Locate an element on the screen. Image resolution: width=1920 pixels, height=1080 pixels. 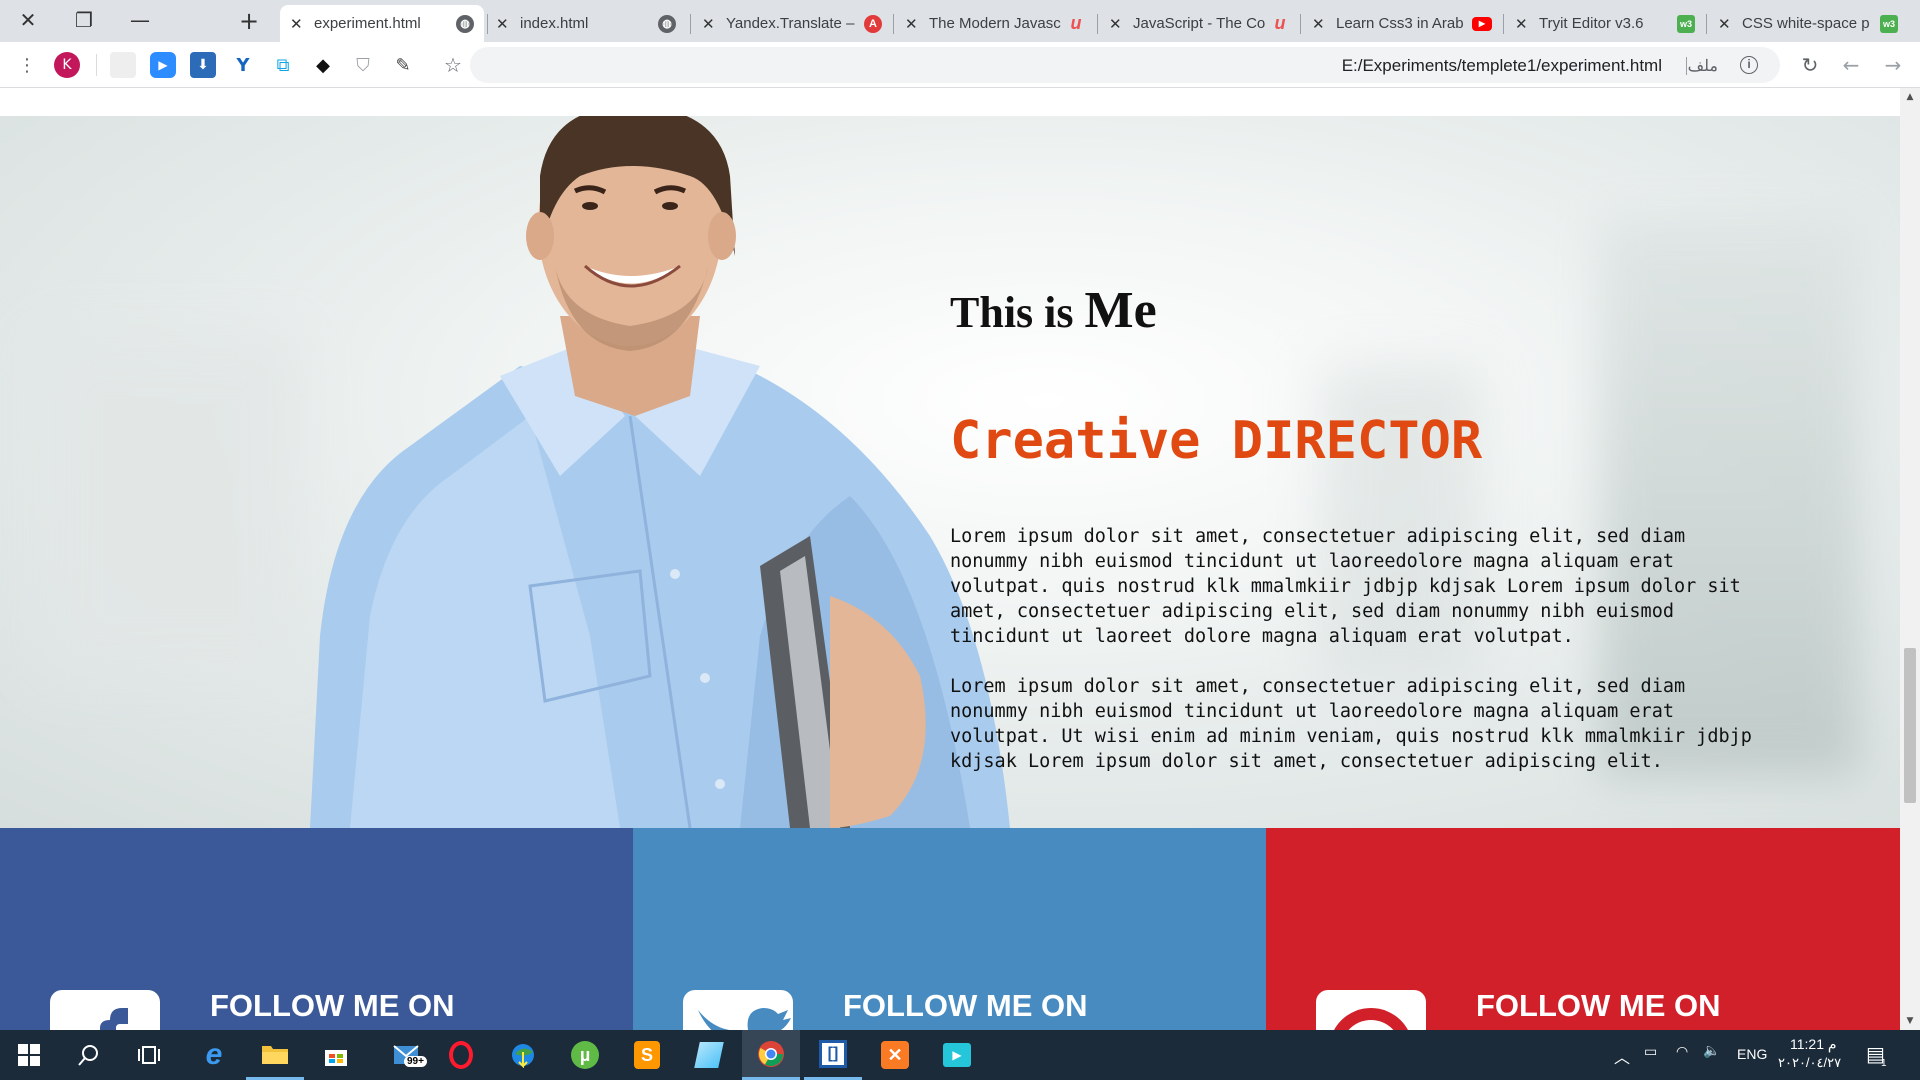
pinterest-follow-block: FOLLOW ME ON is located at coordinates (1583, 929).